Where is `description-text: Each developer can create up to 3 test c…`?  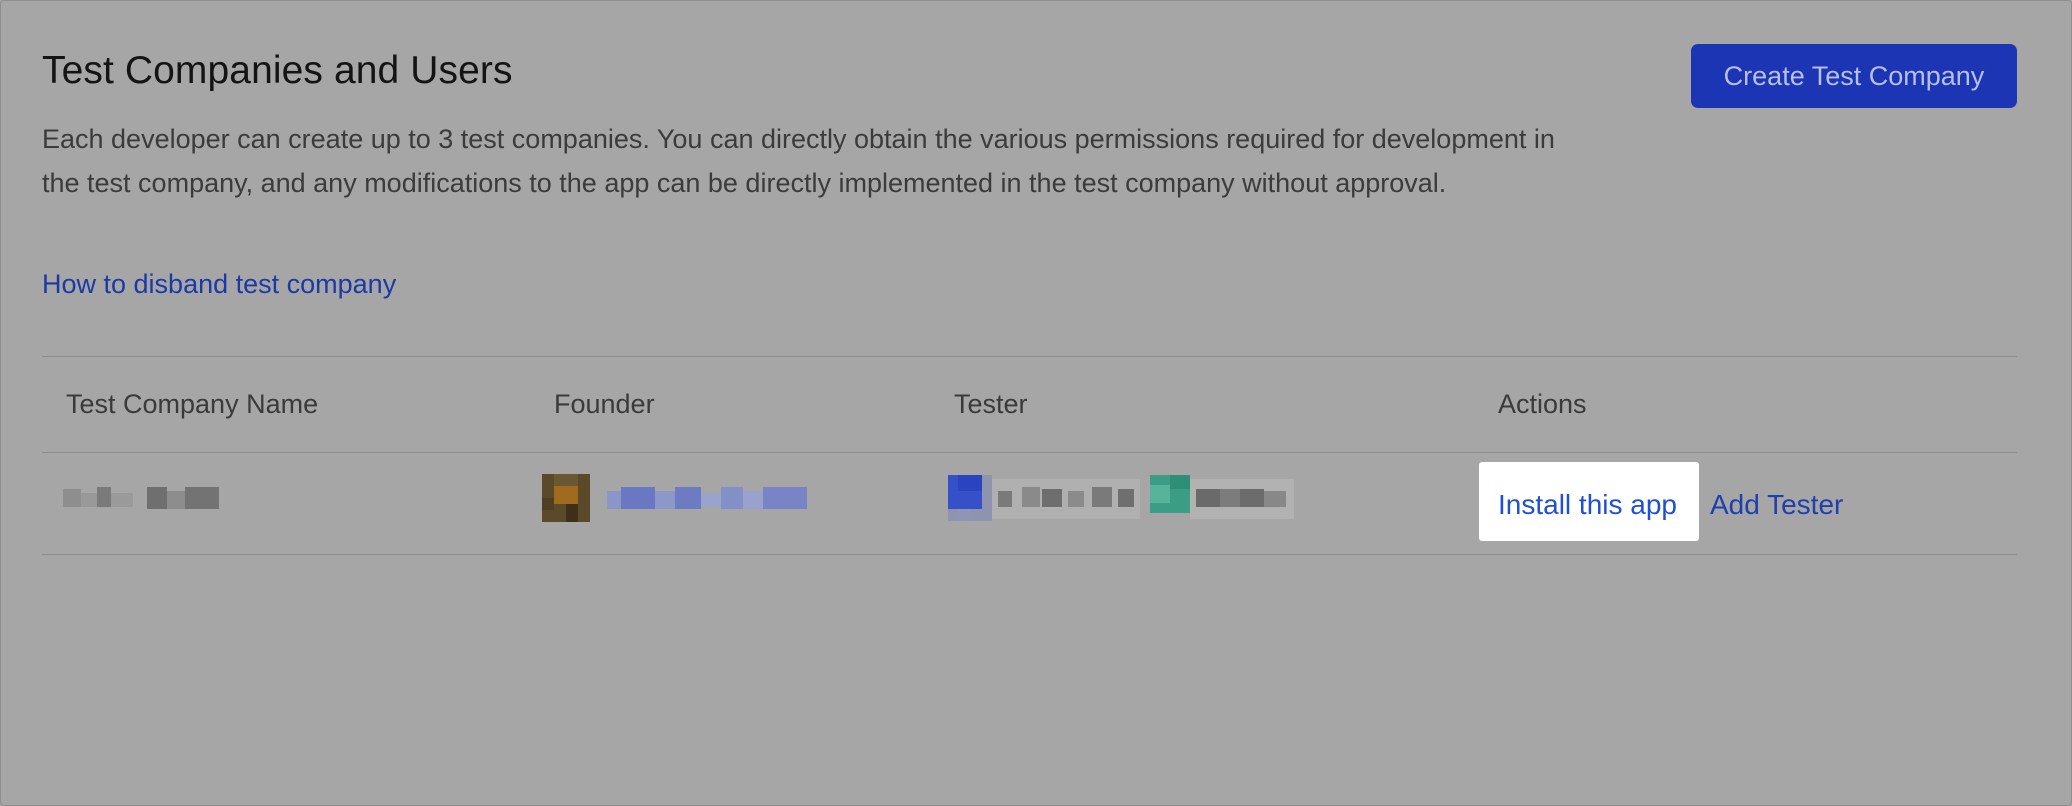
description-text: Each developer can create up to 3 test c… is located at coordinates (798, 161).